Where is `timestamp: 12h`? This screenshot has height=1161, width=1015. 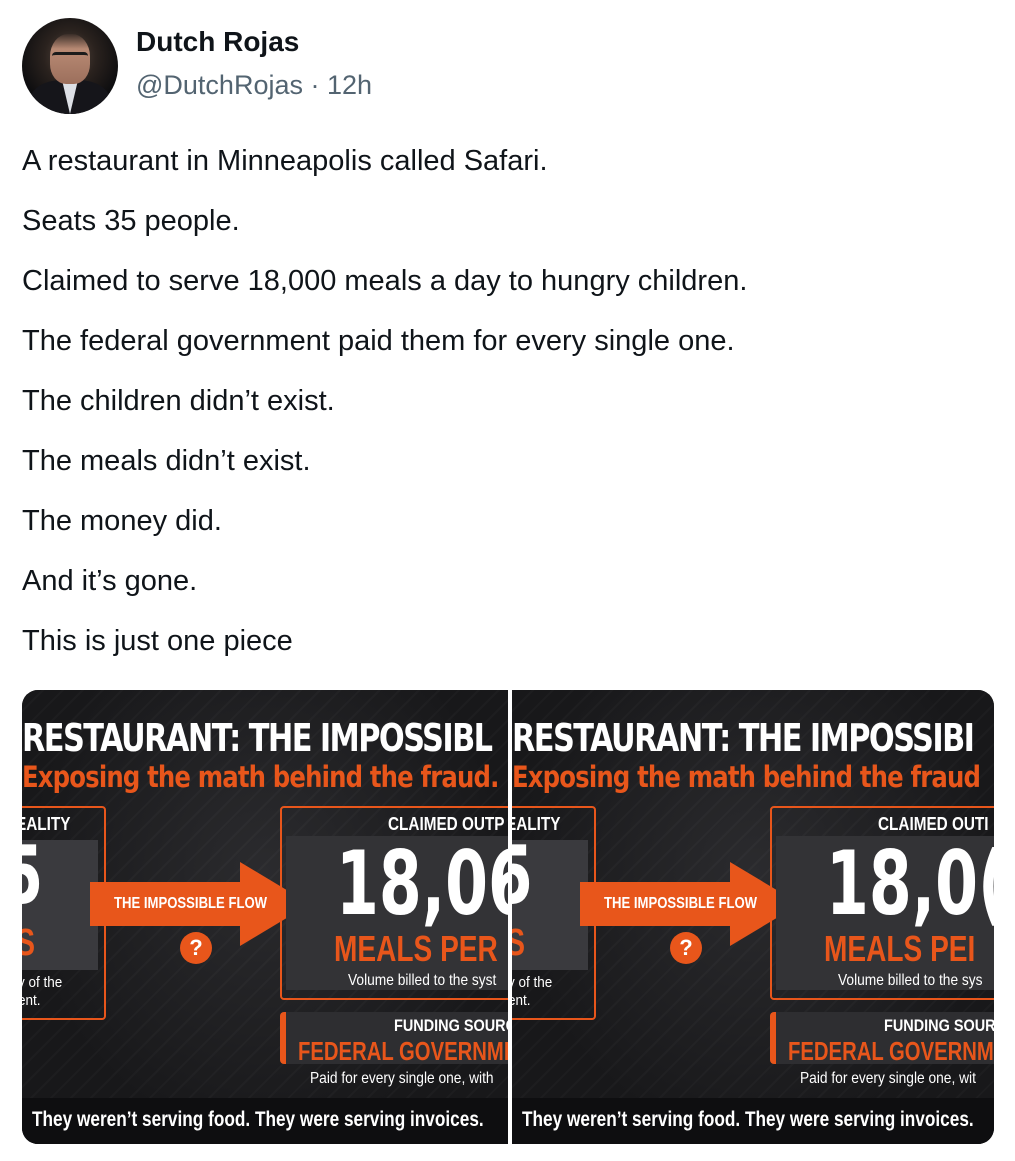
timestamp: 12h is located at coordinates (349, 85).